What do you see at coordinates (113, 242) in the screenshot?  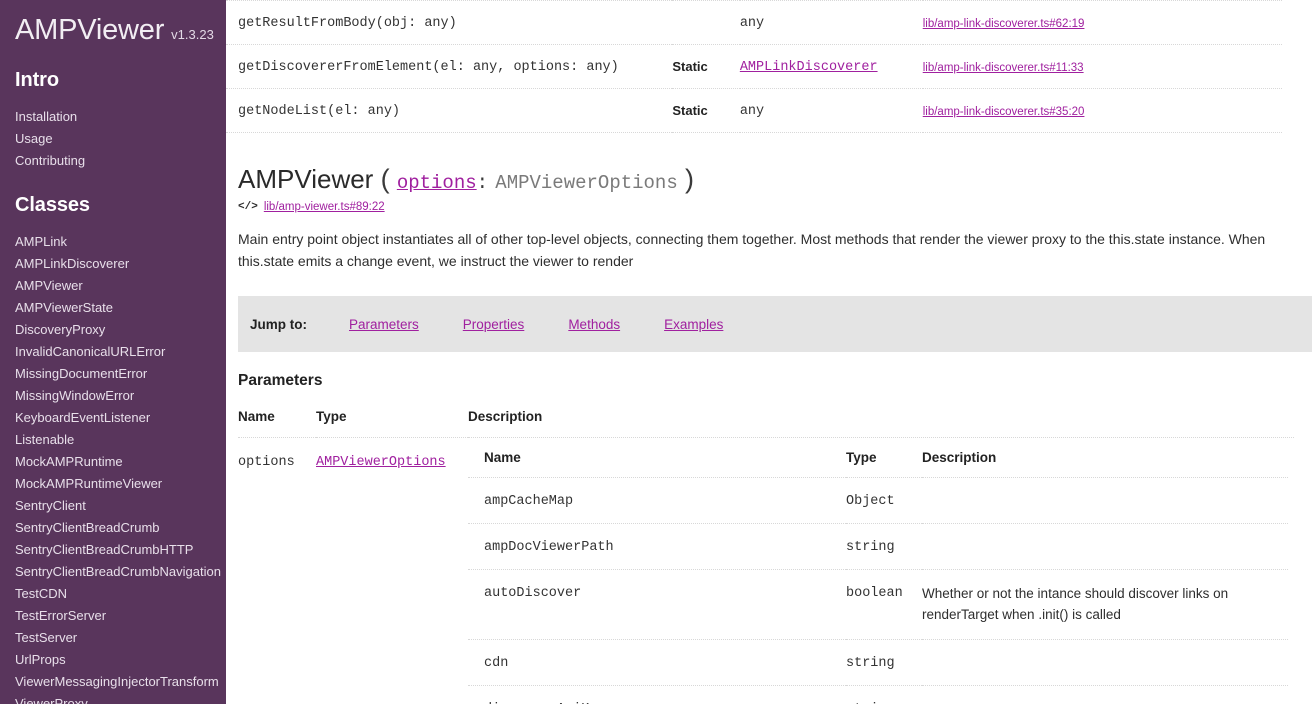 I see `sidebar-item-amplink: AMPLink` at bounding box center [113, 242].